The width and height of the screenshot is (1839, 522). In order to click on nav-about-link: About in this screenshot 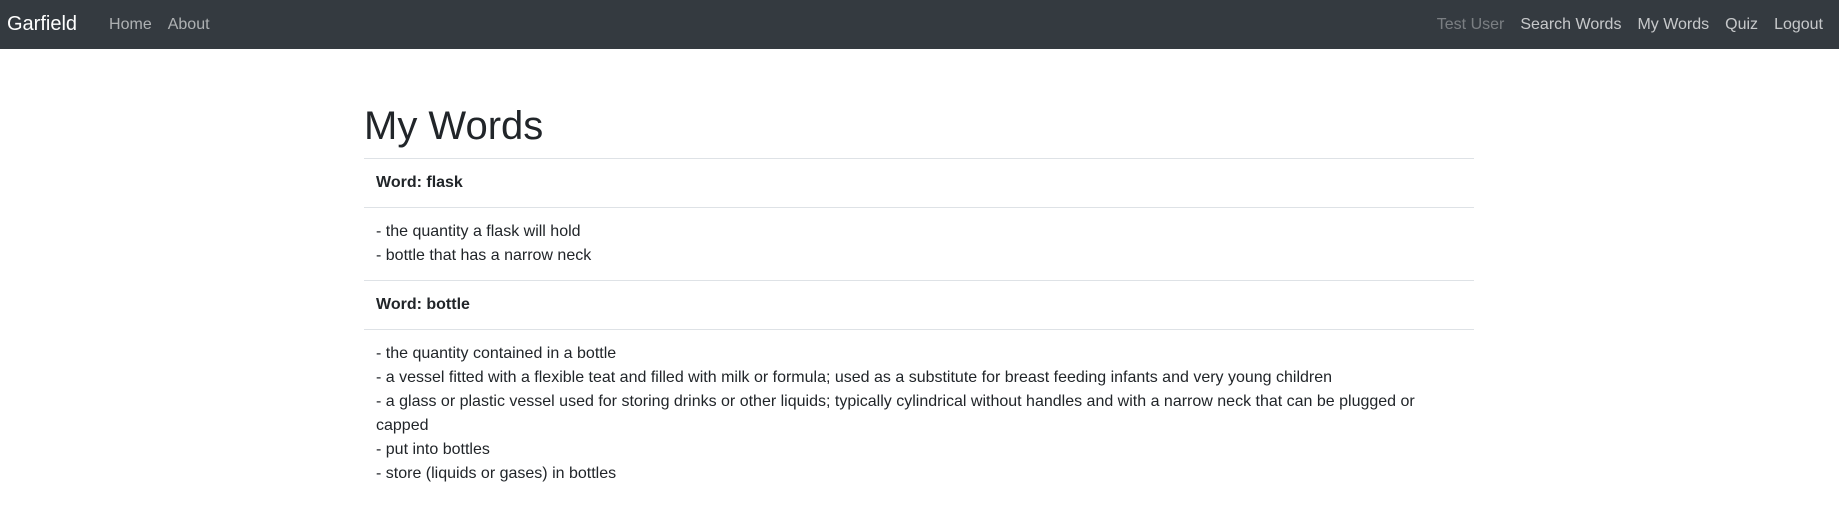, I will do `click(189, 25)`.